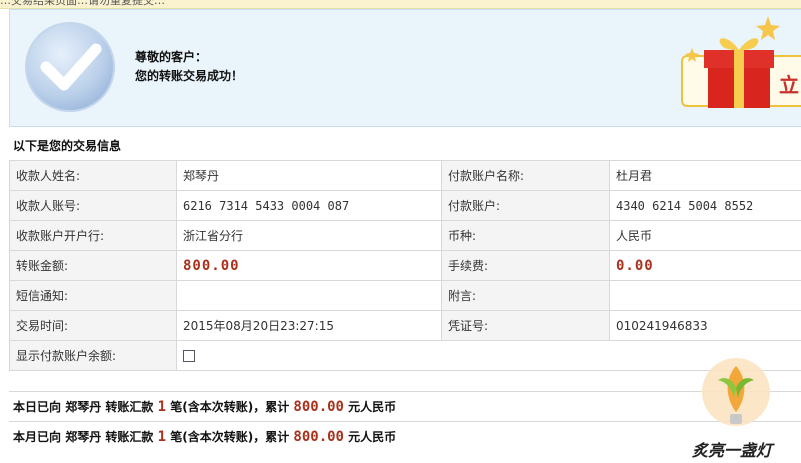 The image size is (801, 463). I want to click on monthly-summary-payee: 郑琴丹, so click(83, 437).